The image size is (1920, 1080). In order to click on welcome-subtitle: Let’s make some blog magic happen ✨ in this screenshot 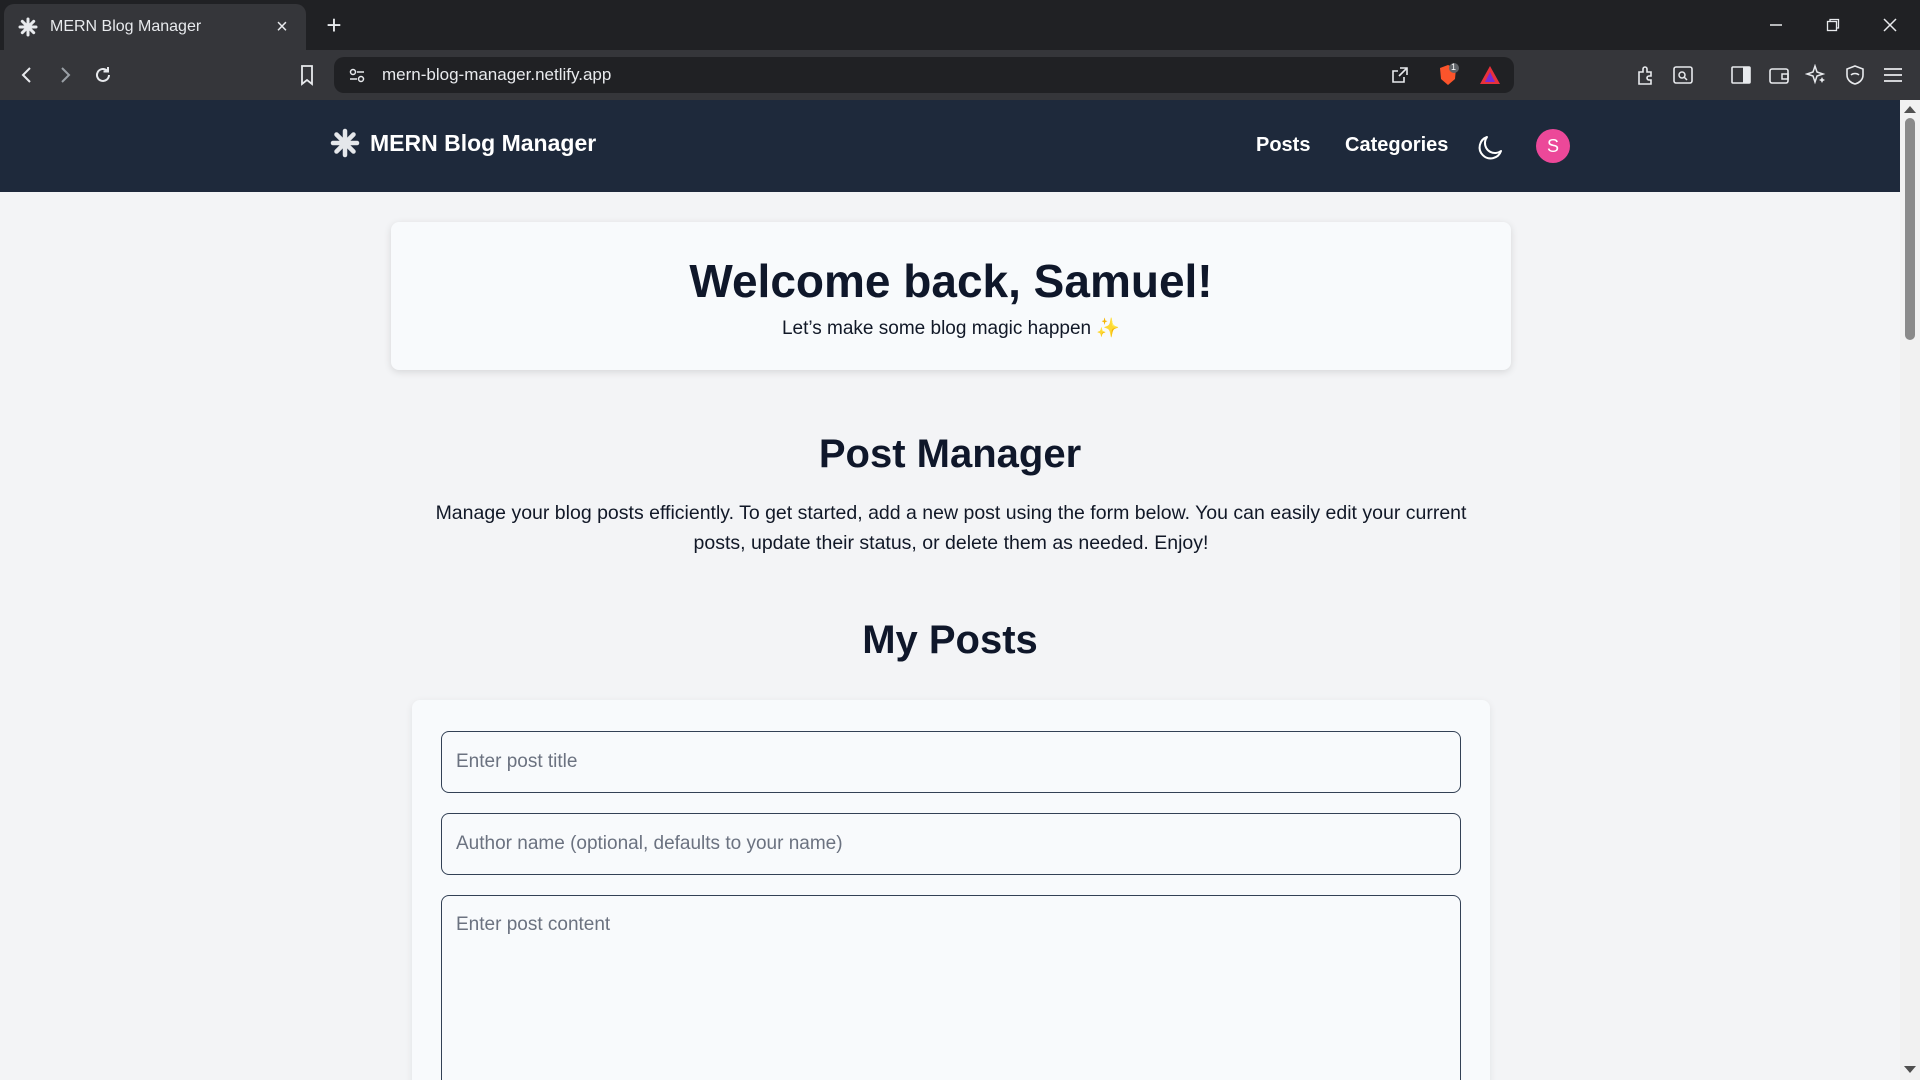, I will do `click(951, 328)`.